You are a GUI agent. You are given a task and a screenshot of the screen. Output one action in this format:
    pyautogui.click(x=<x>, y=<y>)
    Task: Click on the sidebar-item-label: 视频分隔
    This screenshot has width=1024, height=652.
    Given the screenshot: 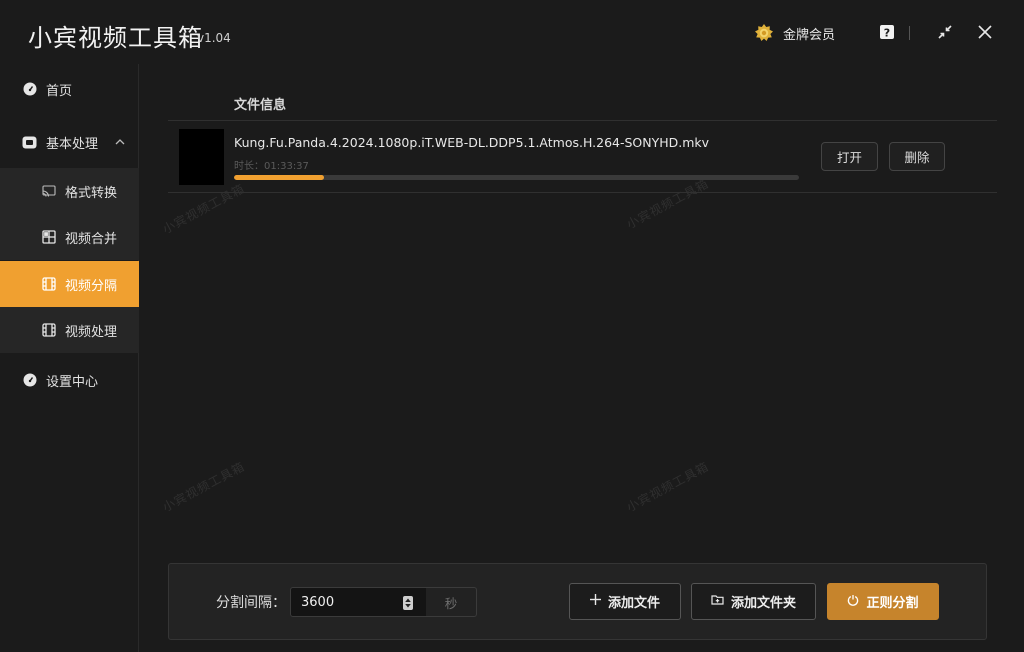 What is the action you would take?
    pyautogui.click(x=91, y=286)
    